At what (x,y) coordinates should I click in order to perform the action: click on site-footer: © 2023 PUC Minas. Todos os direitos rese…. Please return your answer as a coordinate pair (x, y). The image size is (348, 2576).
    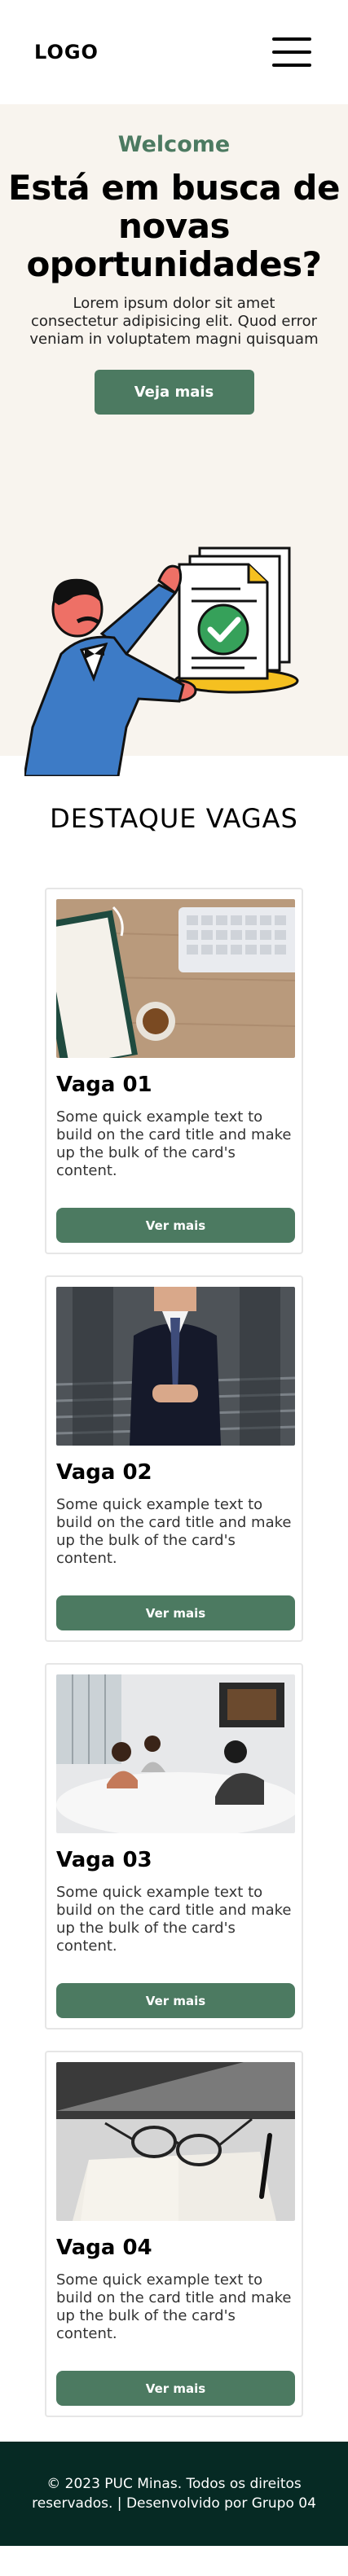
    Looking at the image, I should click on (174, 2494).